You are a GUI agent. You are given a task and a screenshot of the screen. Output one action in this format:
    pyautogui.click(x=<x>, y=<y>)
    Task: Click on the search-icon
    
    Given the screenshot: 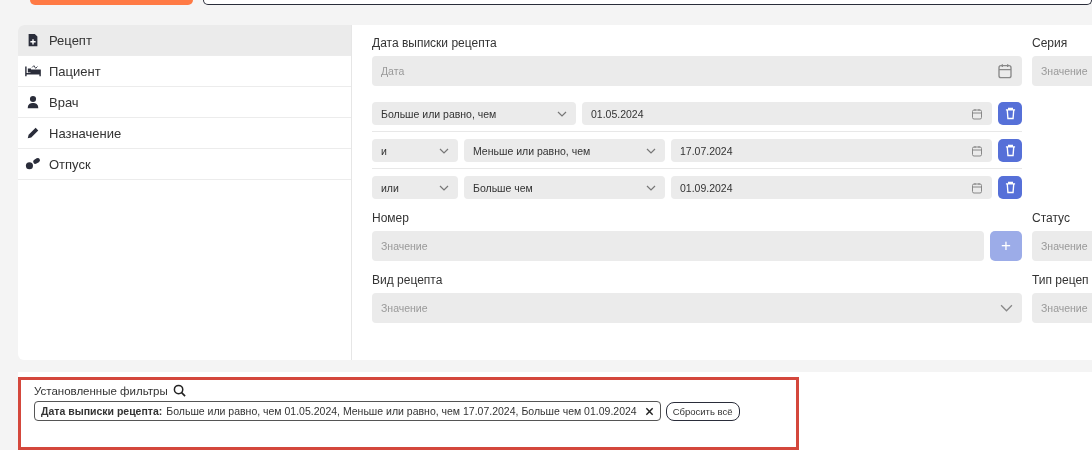 What is the action you would take?
    pyautogui.click(x=179, y=390)
    